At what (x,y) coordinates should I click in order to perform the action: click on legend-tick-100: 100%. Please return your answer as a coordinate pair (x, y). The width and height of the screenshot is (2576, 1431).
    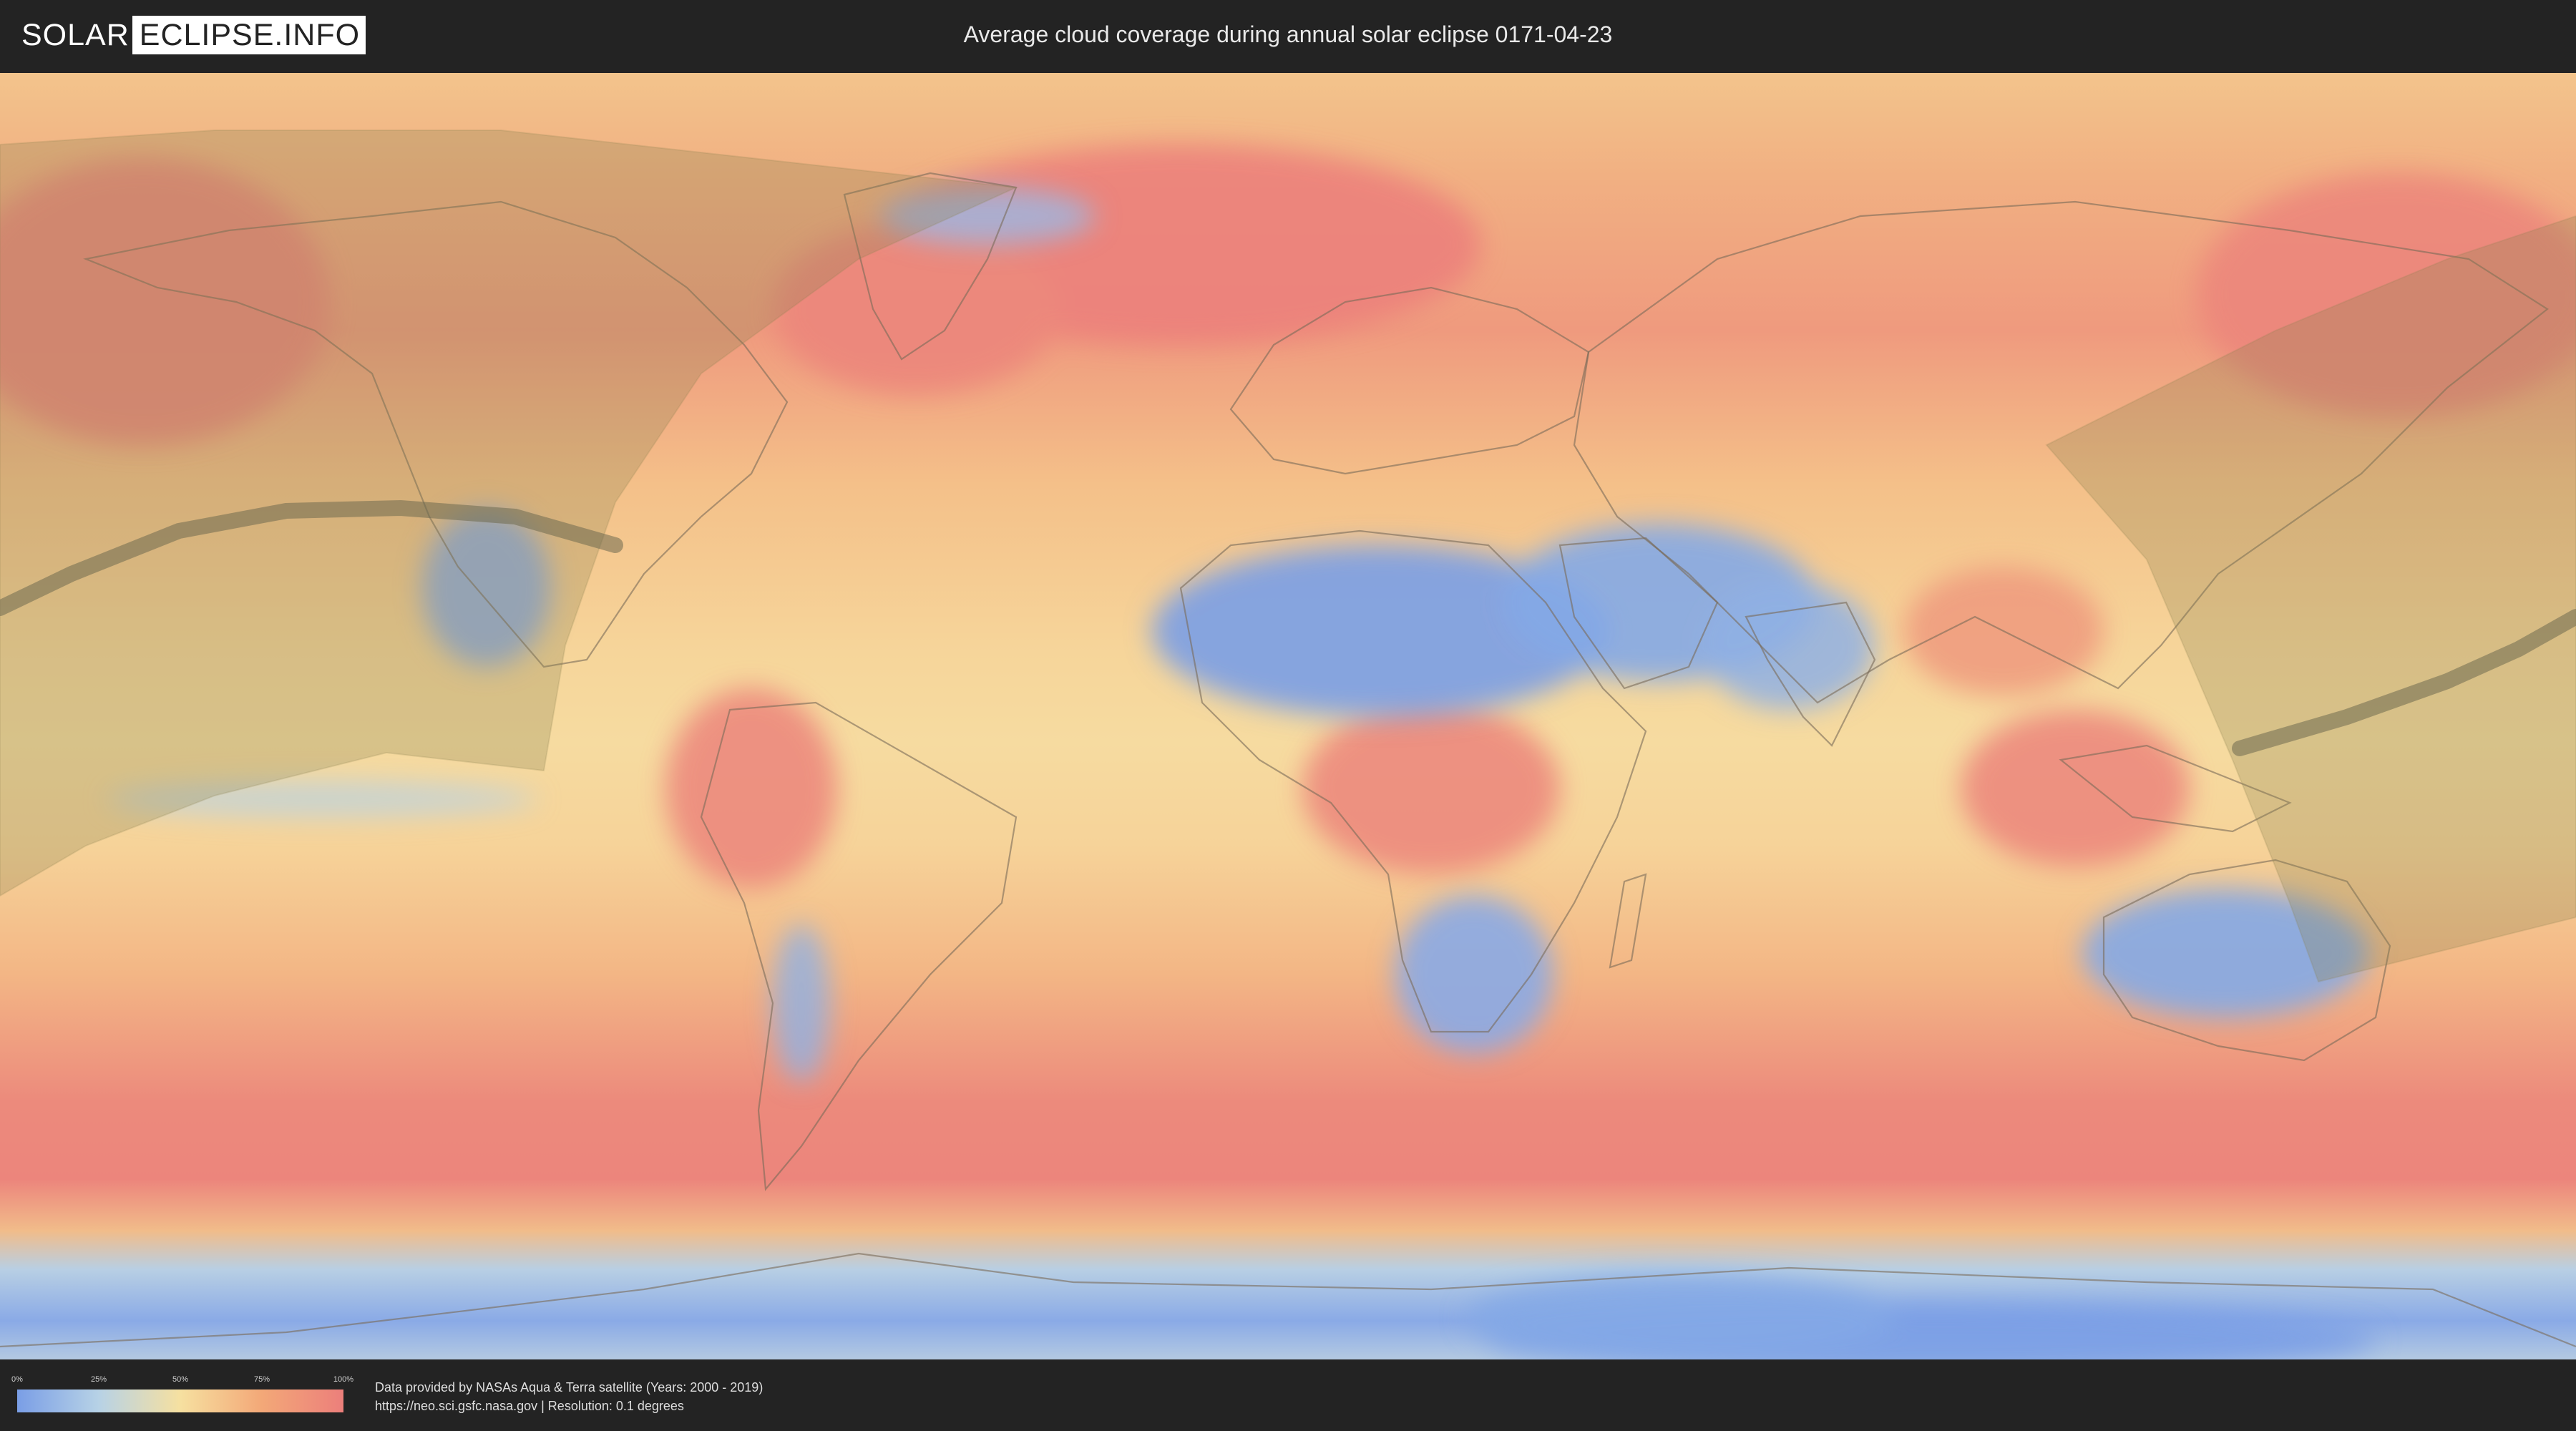
    Looking at the image, I should click on (343, 1379).